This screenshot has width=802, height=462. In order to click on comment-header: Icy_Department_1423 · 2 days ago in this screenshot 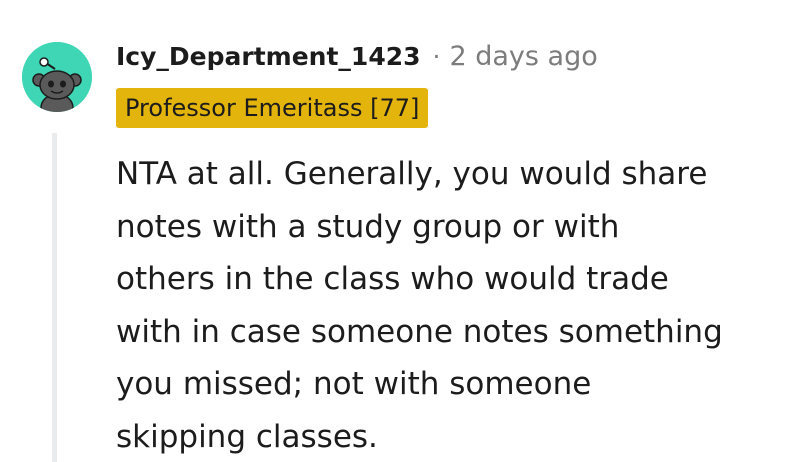, I will do `click(357, 56)`.